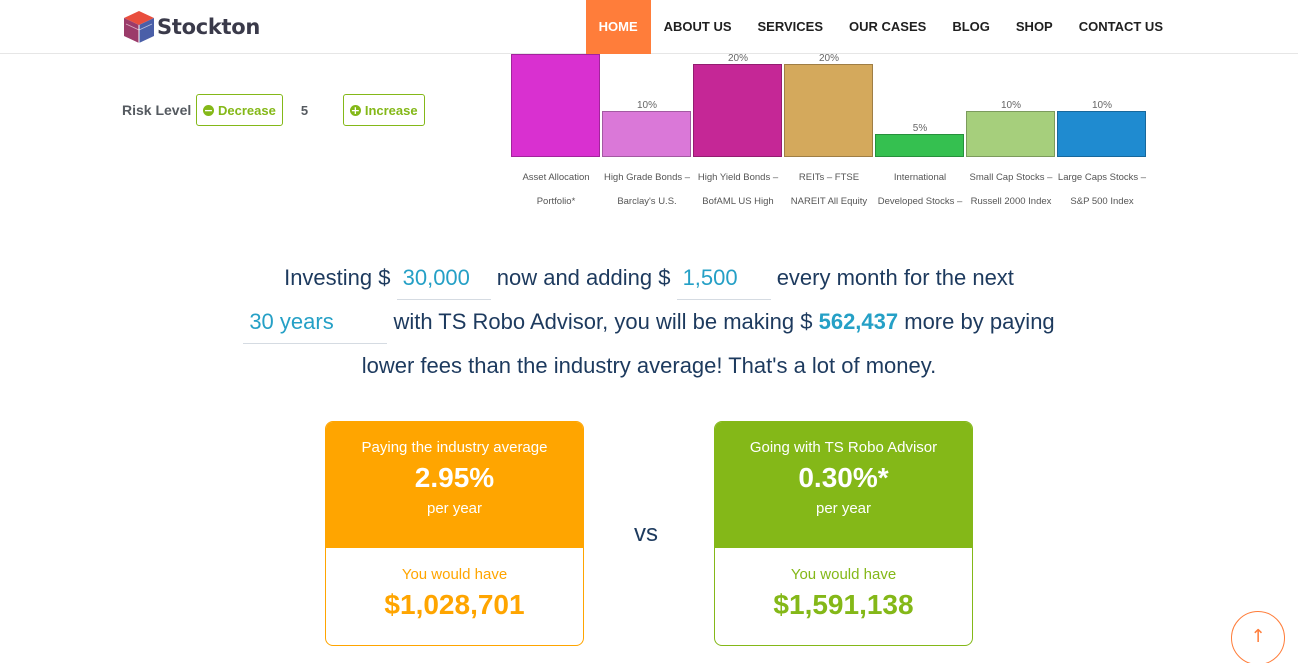 This screenshot has height=663, width=1298. Describe the element at coordinates (979, 321) in the screenshot. I see `text-more-by-paying: more by paying` at that location.